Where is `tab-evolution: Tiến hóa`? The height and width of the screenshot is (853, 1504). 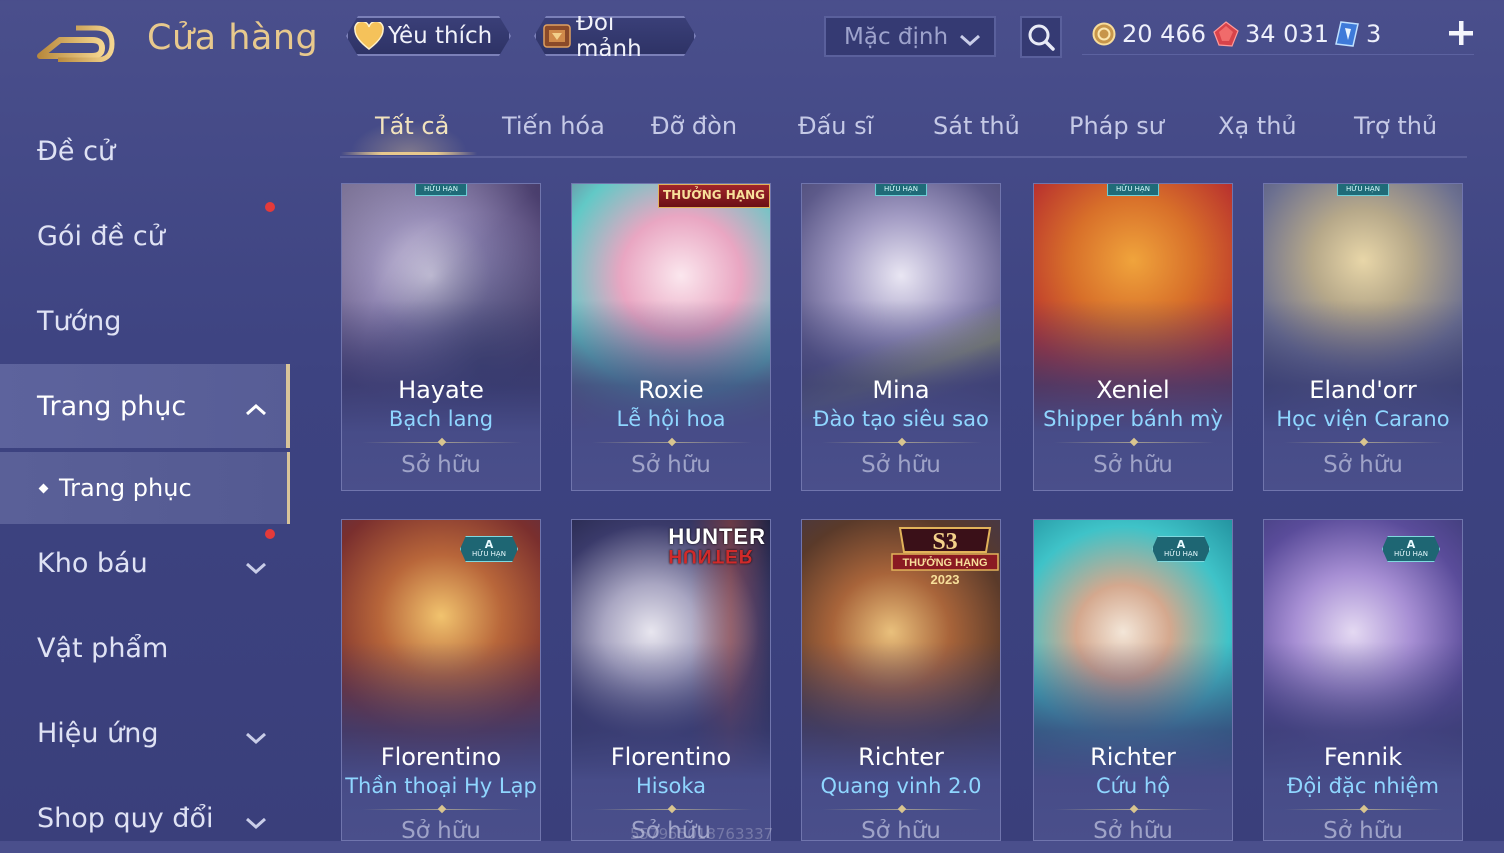 tab-evolution: Tiến hóa is located at coordinates (553, 126).